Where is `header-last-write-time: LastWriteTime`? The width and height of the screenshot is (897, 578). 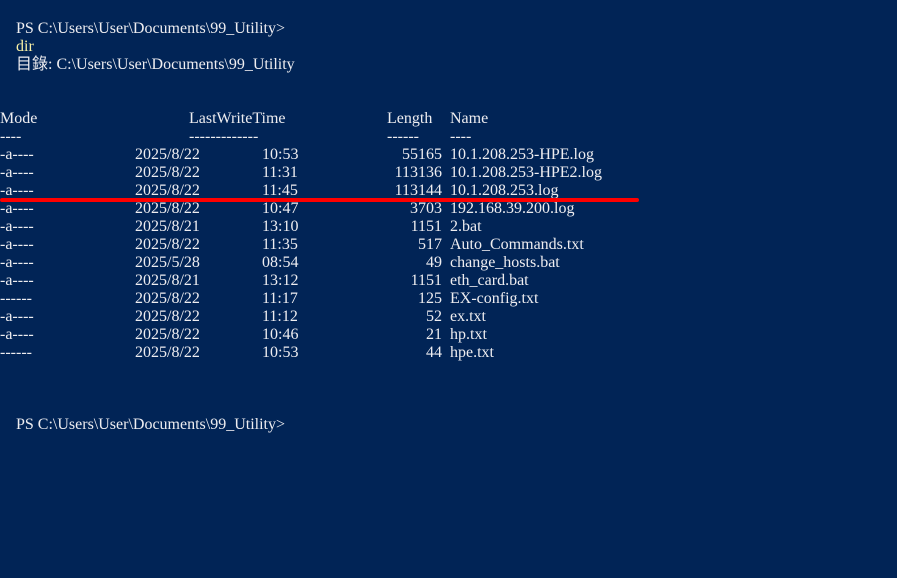 header-last-write-time: LastWriteTime is located at coordinates (237, 118).